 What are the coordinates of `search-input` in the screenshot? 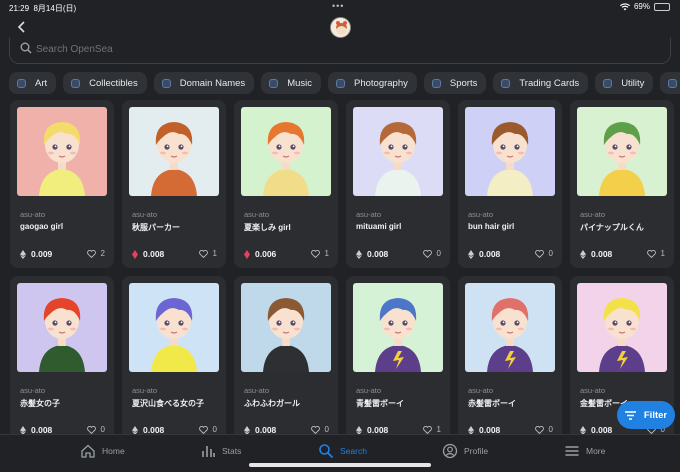 It's located at (336, 49).